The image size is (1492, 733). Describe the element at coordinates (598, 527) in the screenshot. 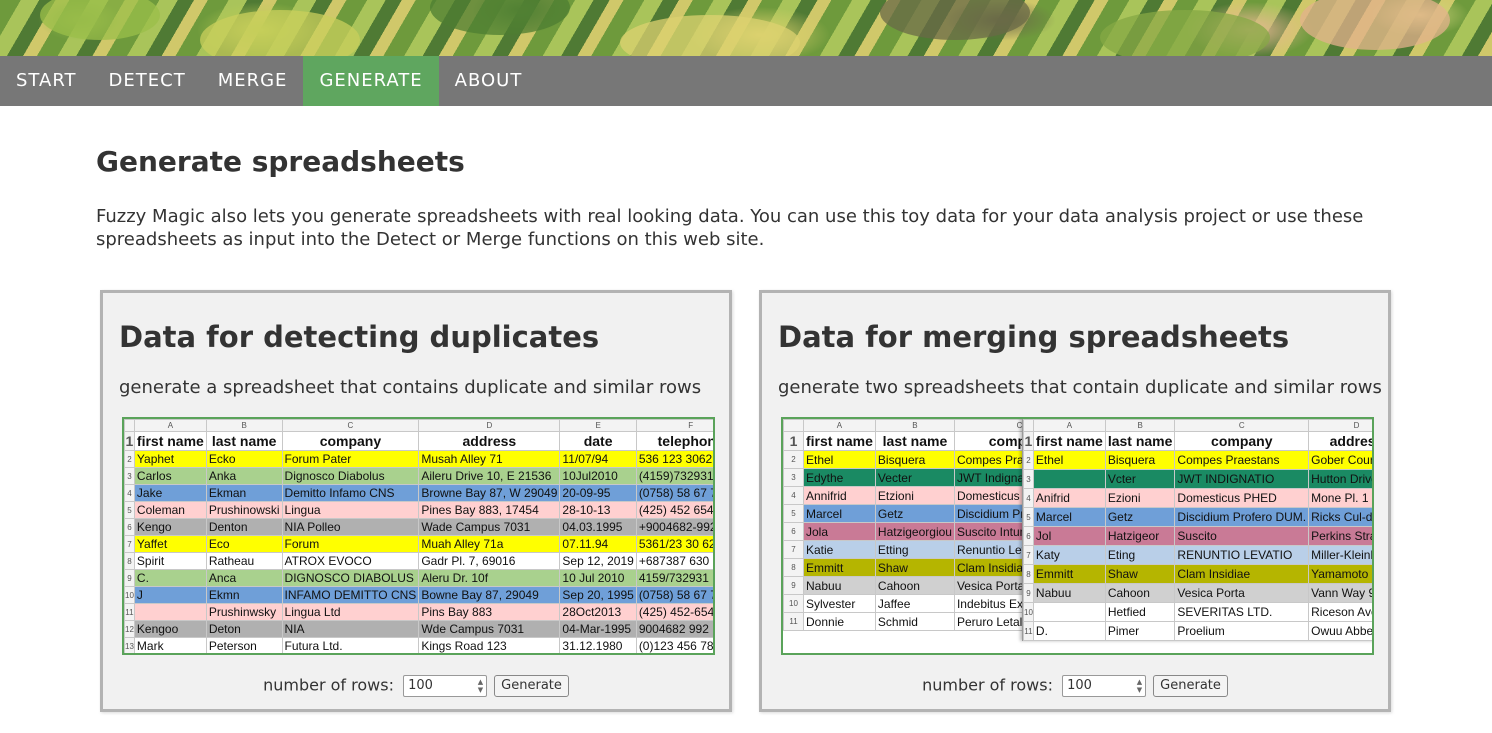

I see `sheet-cell: 04.03.1995` at that location.